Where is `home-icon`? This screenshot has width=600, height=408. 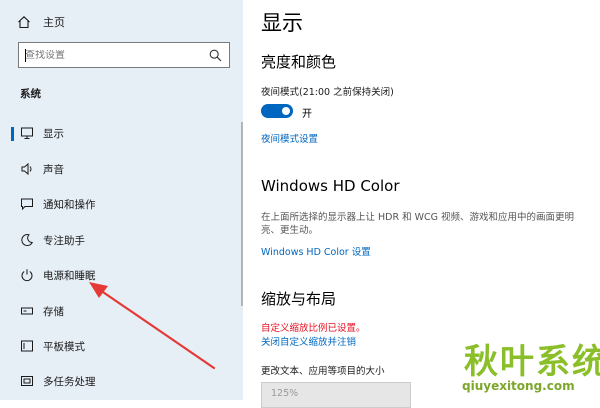 home-icon is located at coordinates (24, 22).